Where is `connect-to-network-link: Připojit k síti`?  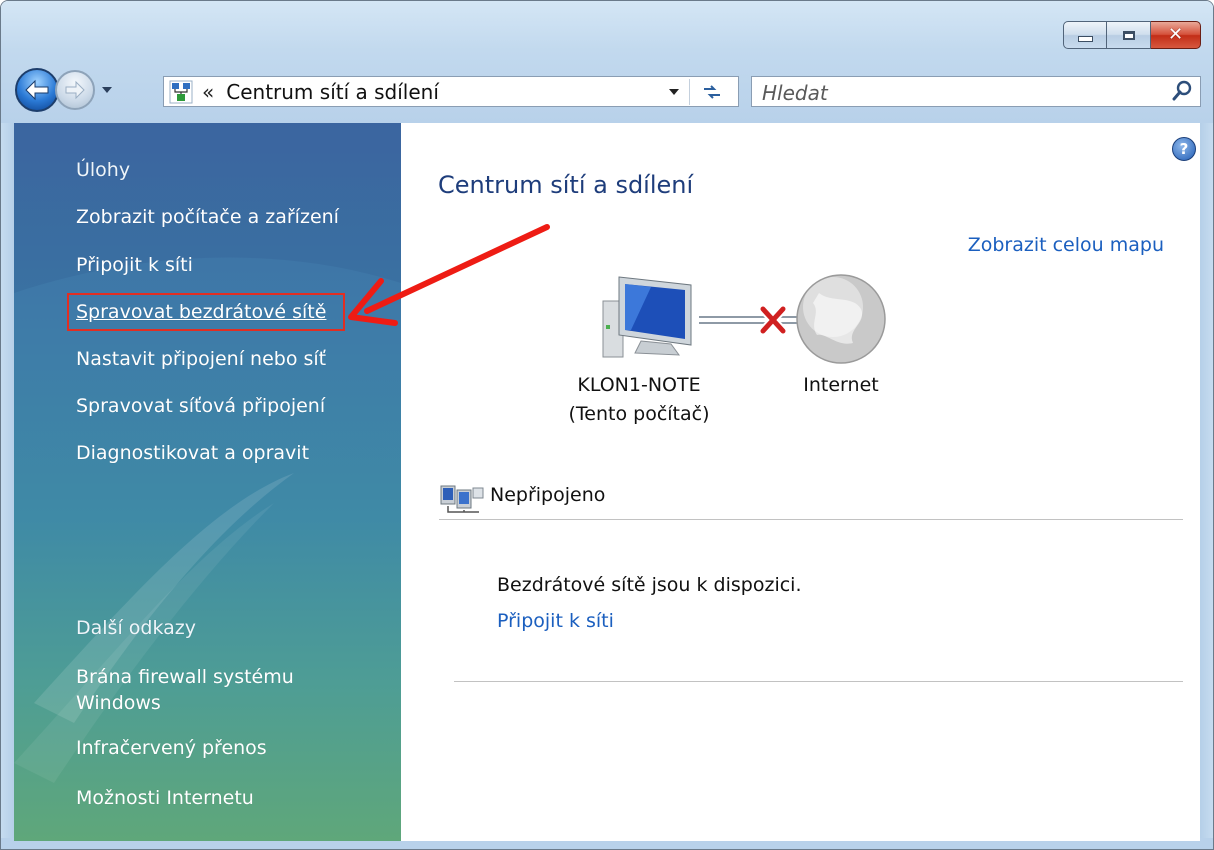 connect-to-network-link: Připojit k síti is located at coordinates (555, 621).